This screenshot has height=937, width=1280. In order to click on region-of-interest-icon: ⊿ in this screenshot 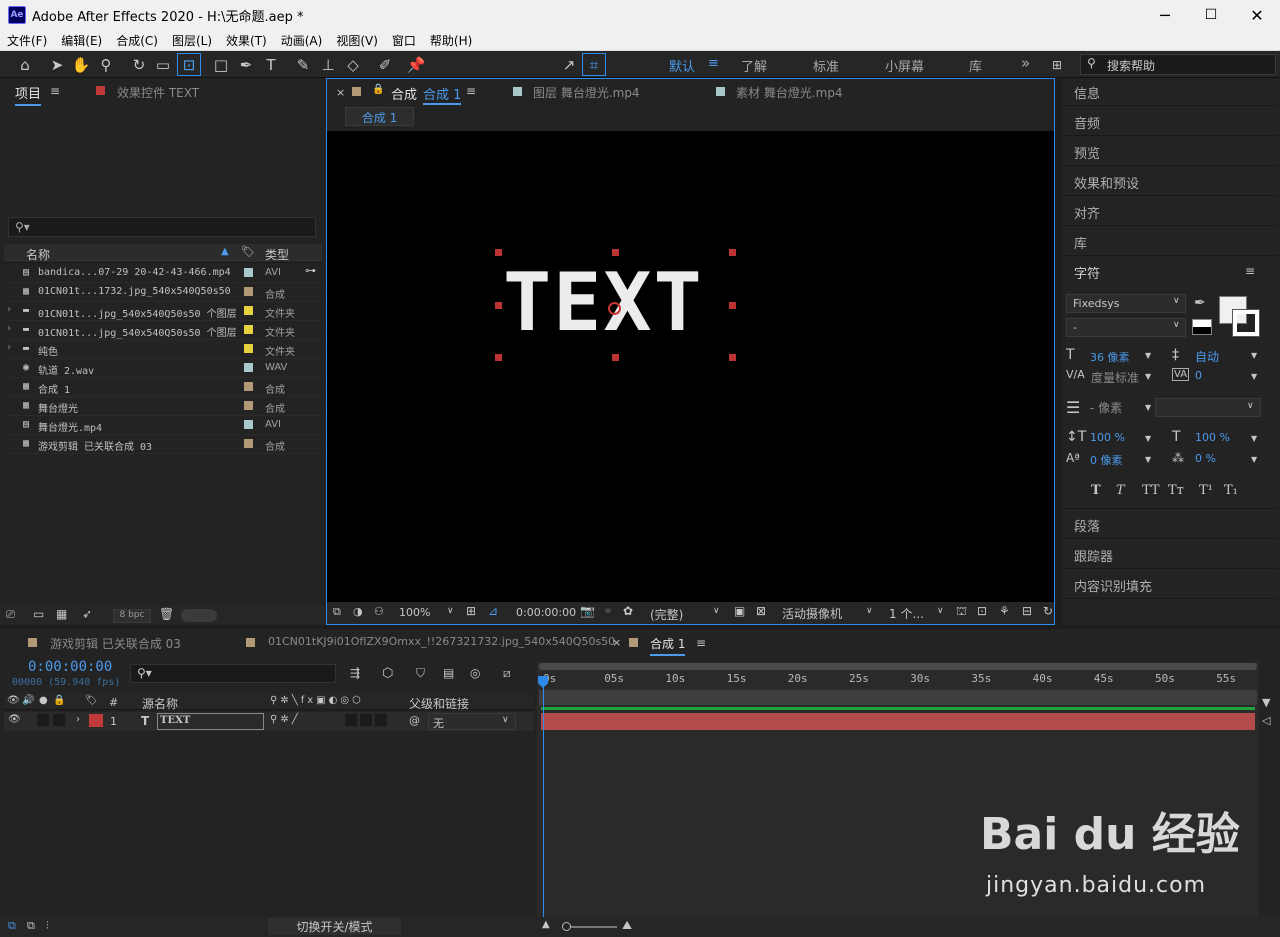, I will do `click(493, 611)`.